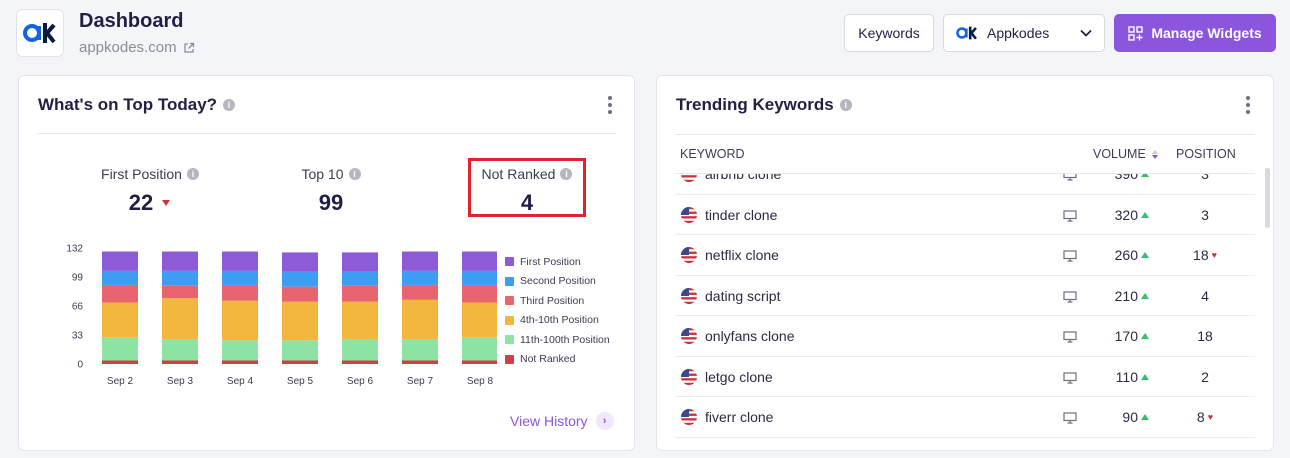 The width and height of the screenshot is (1290, 458). What do you see at coordinates (965, 215) in the screenshot?
I see `table-row: tinder clone 320 3` at bounding box center [965, 215].